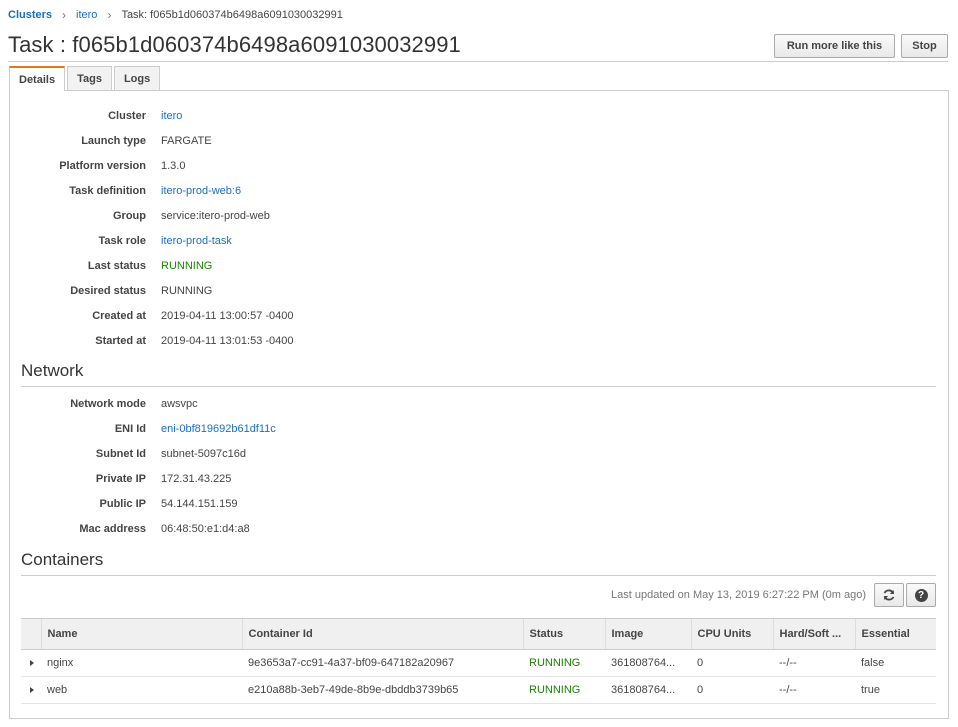 The width and height of the screenshot is (958, 727). What do you see at coordinates (108, 404) in the screenshot?
I see `detail-label: Network mode` at bounding box center [108, 404].